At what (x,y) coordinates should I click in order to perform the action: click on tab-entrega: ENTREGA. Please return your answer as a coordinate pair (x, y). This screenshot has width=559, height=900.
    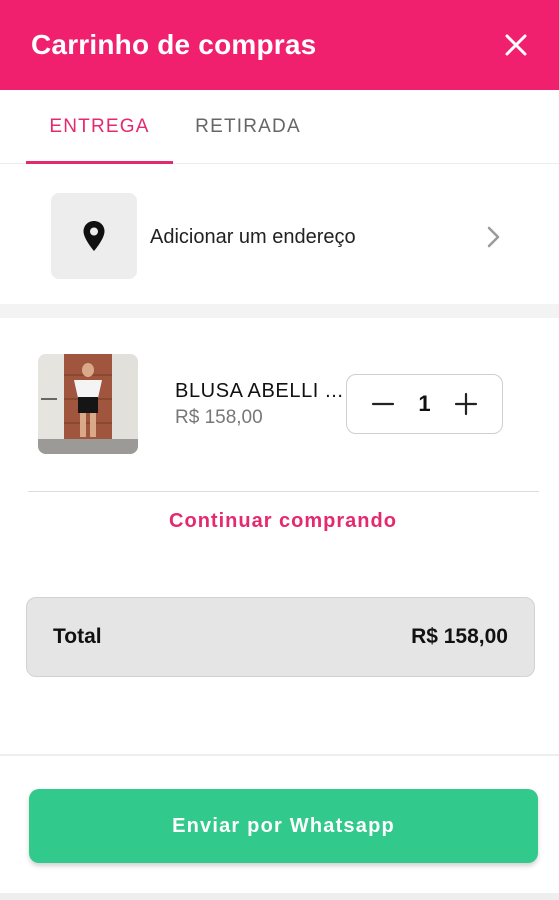
    Looking at the image, I should click on (99, 127).